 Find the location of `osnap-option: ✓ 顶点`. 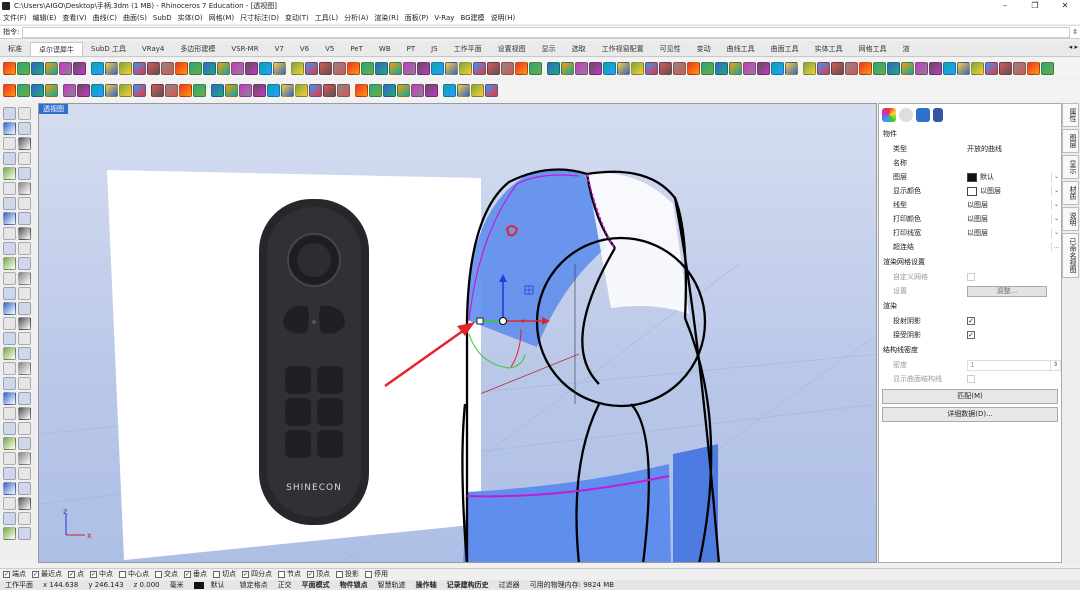

osnap-option: ✓ 顶点 is located at coordinates (318, 574).